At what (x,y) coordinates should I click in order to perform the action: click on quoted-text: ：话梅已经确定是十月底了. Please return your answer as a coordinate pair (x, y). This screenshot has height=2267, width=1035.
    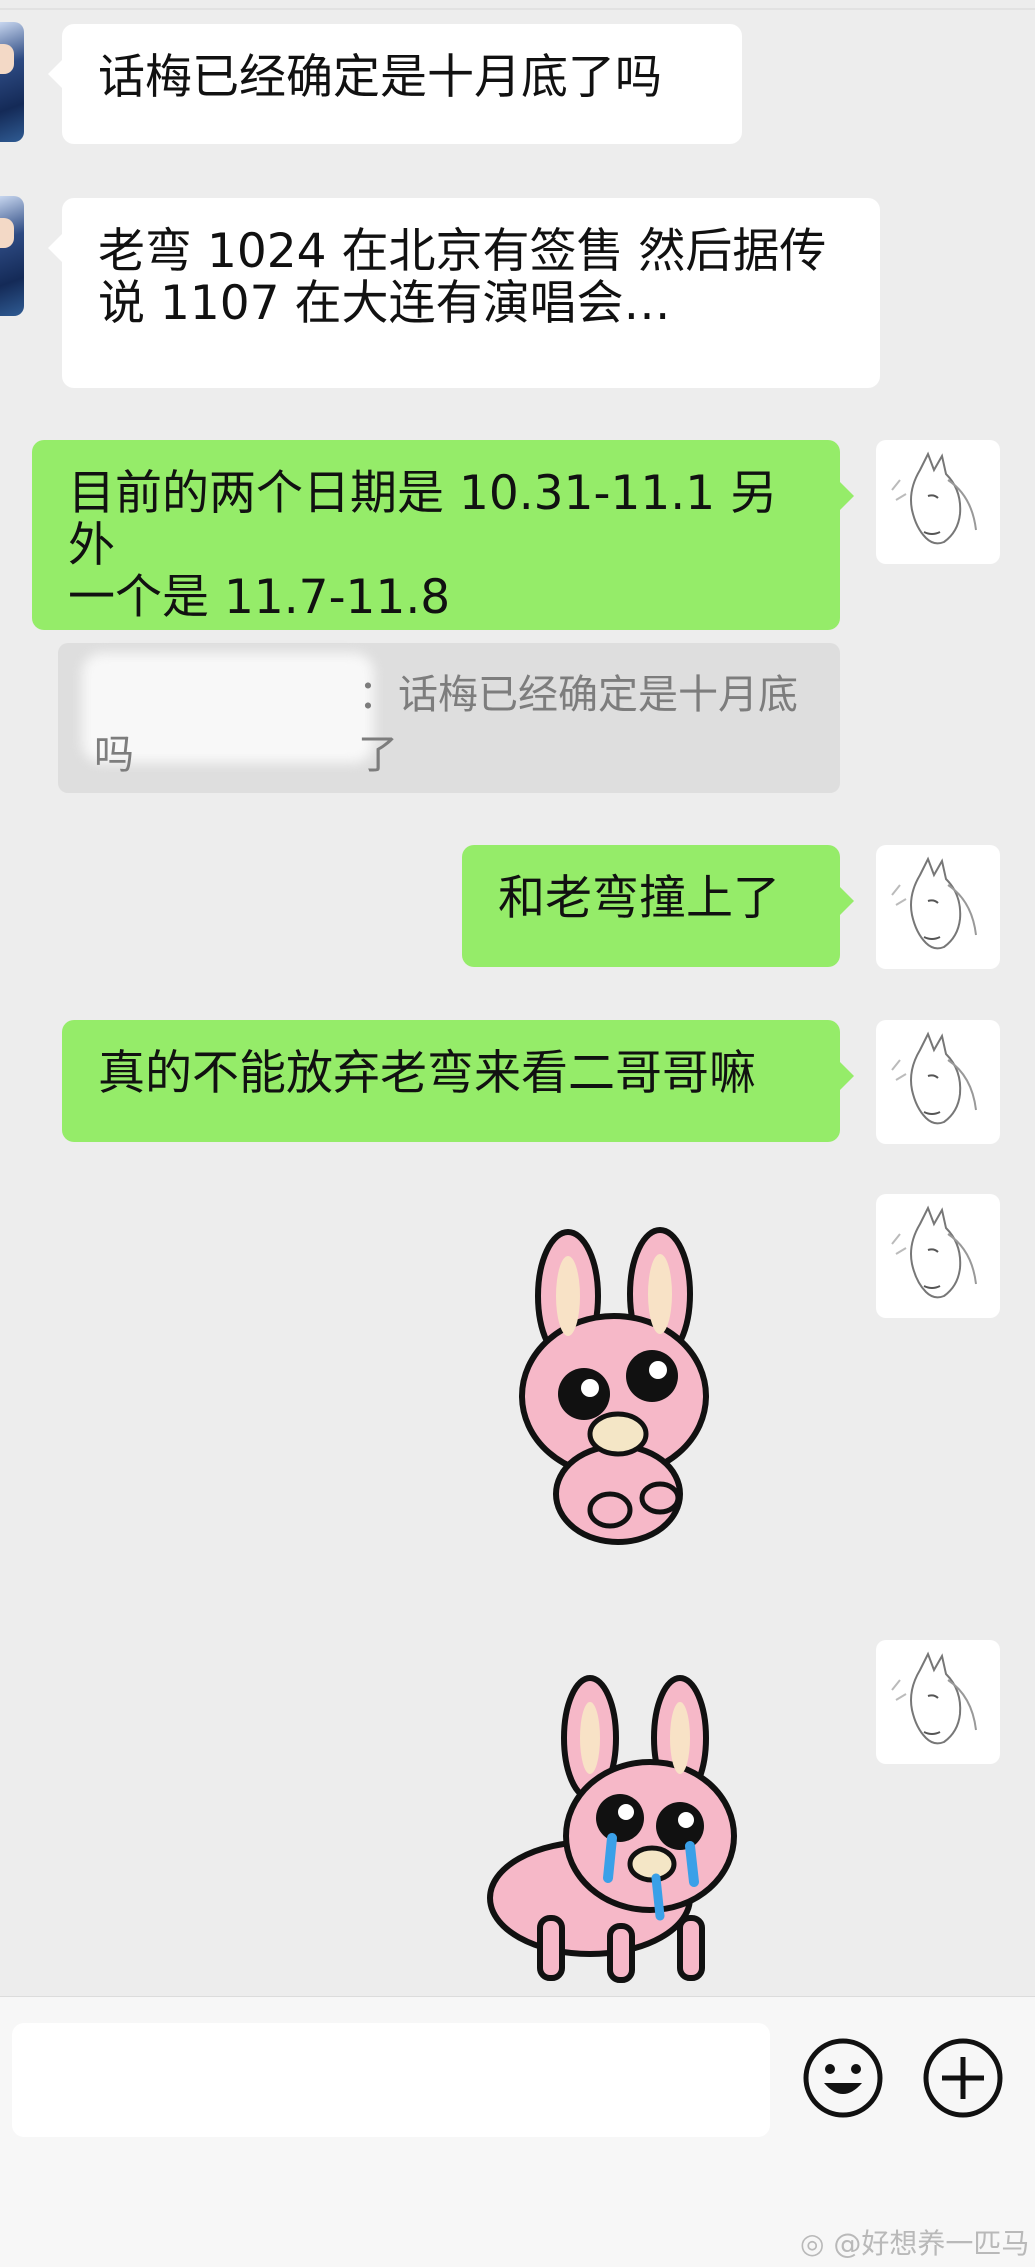
    Looking at the image, I should click on (578, 725).